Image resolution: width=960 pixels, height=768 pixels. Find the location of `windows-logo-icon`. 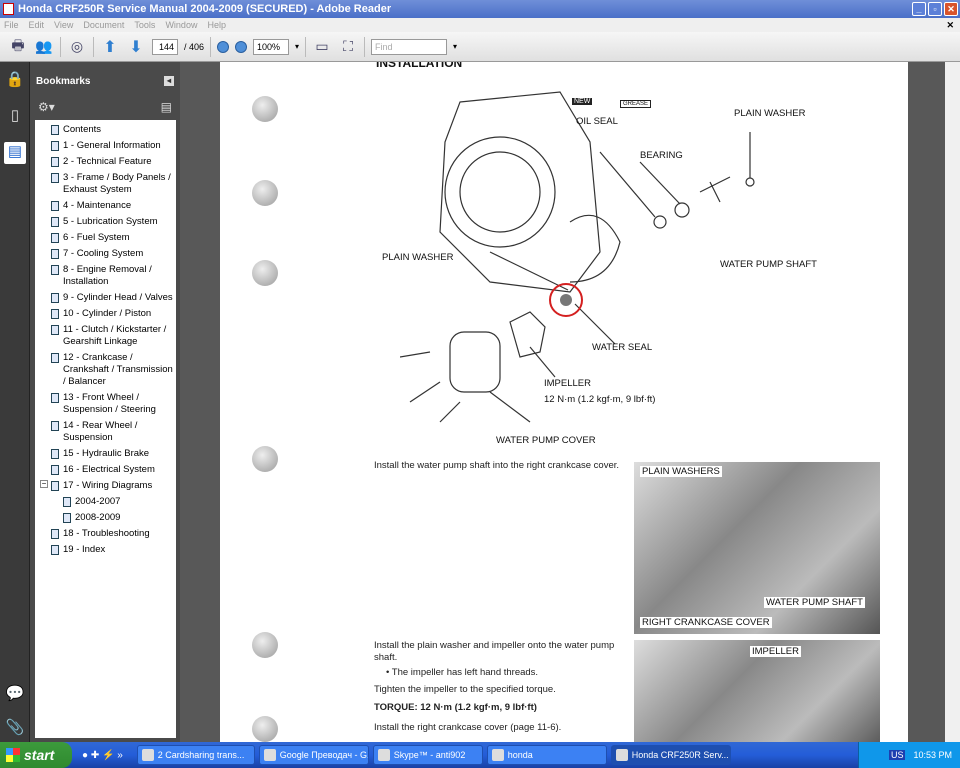

windows-logo-icon is located at coordinates (13, 755).